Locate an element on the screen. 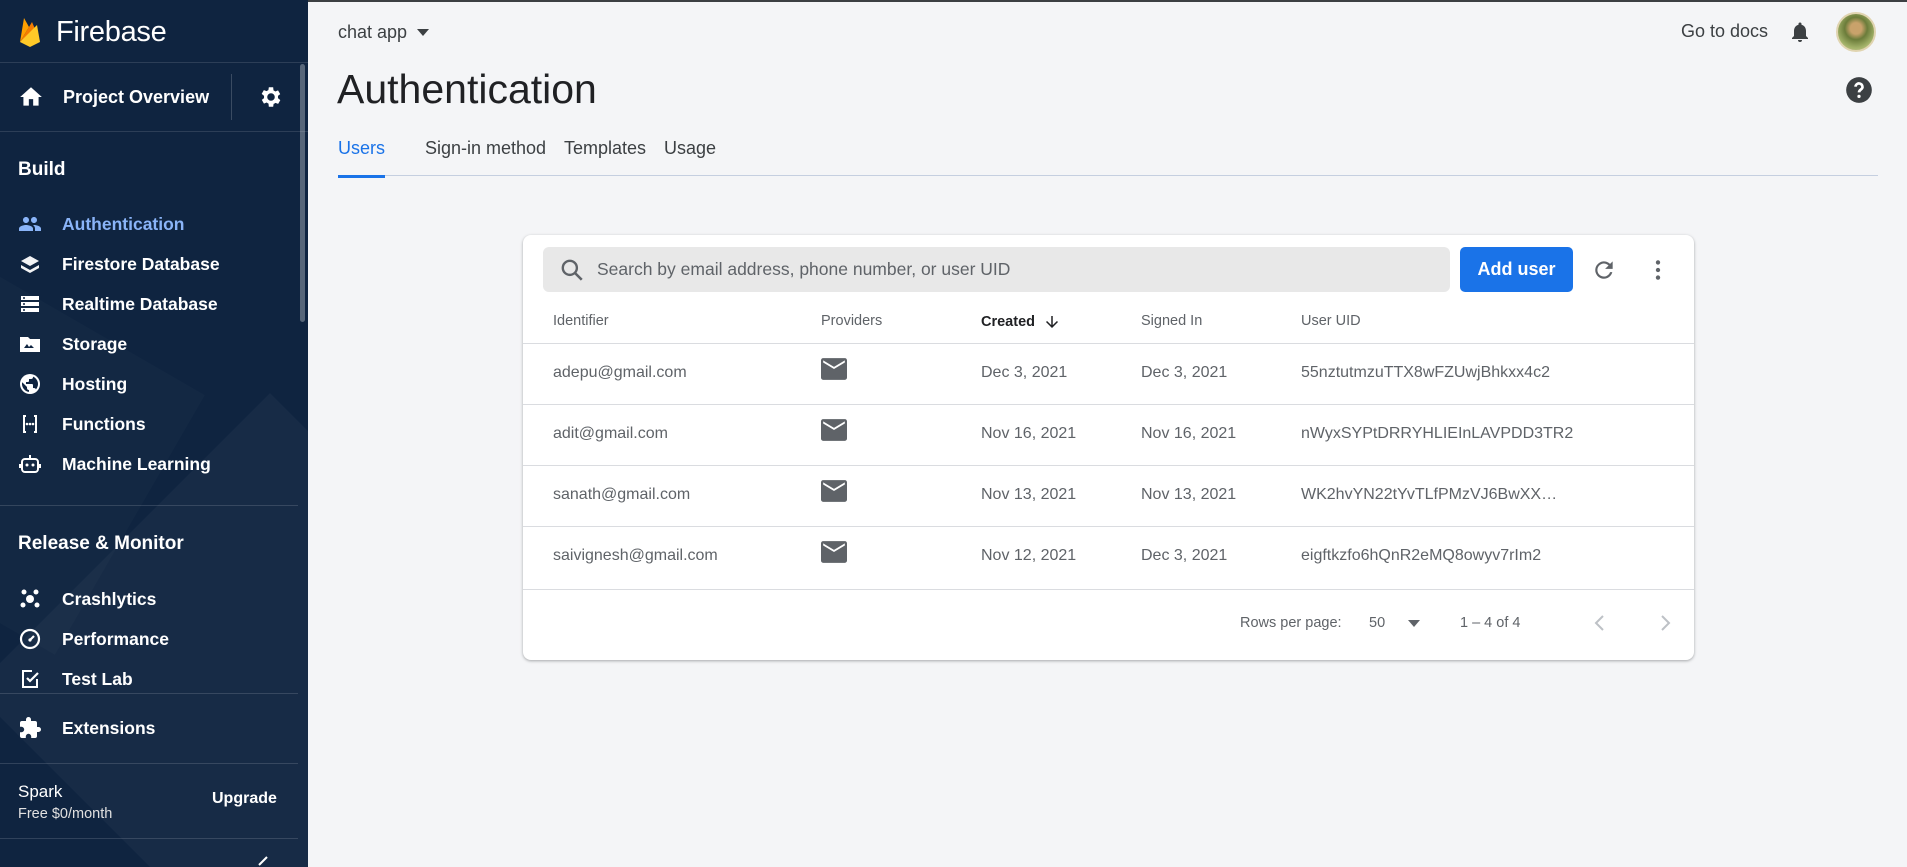 Image resolution: width=1907 pixels, height=867 pixels. tab-usage: Usage is located at coordinates (690, 157).